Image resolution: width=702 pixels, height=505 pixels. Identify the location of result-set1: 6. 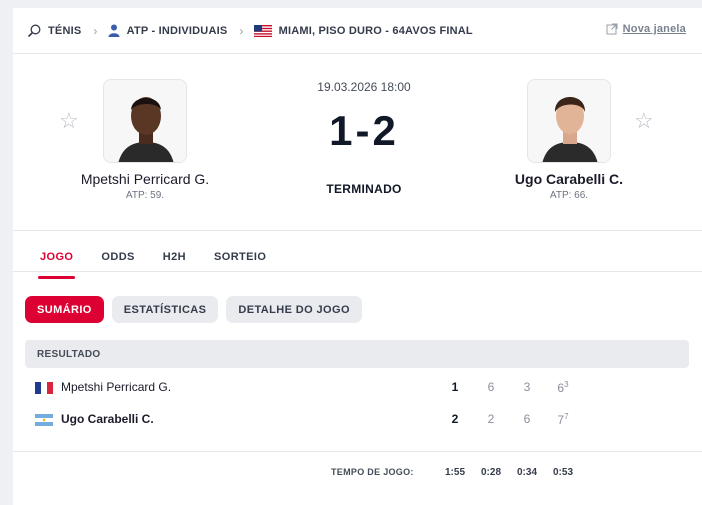
(491, 387).